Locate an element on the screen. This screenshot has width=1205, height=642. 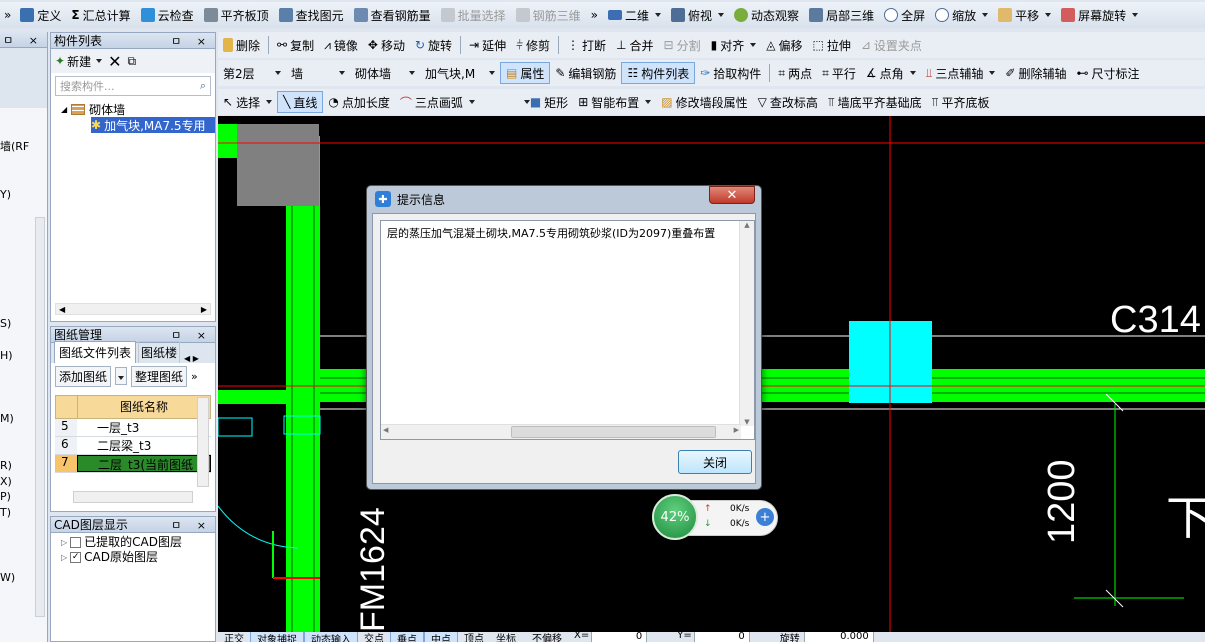
component-search-box: 搜索构件... ⌕ is located at coordinates (133, 86).